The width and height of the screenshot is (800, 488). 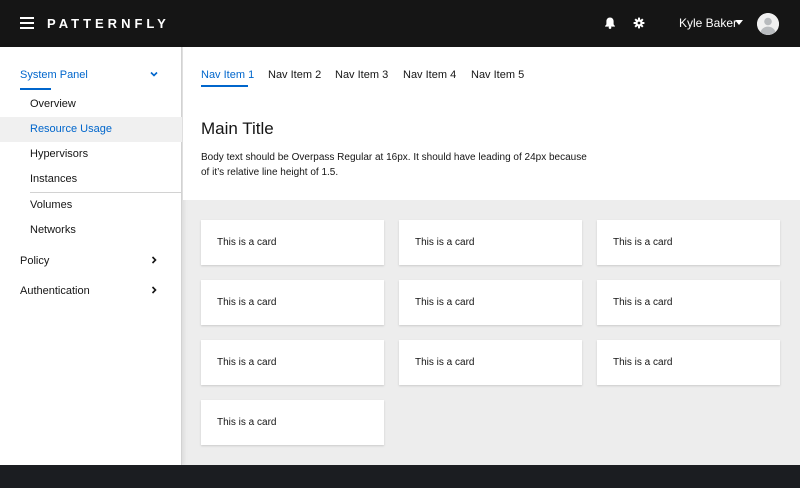 I want to click on caret-down-icon, so click(x=739, y=22).